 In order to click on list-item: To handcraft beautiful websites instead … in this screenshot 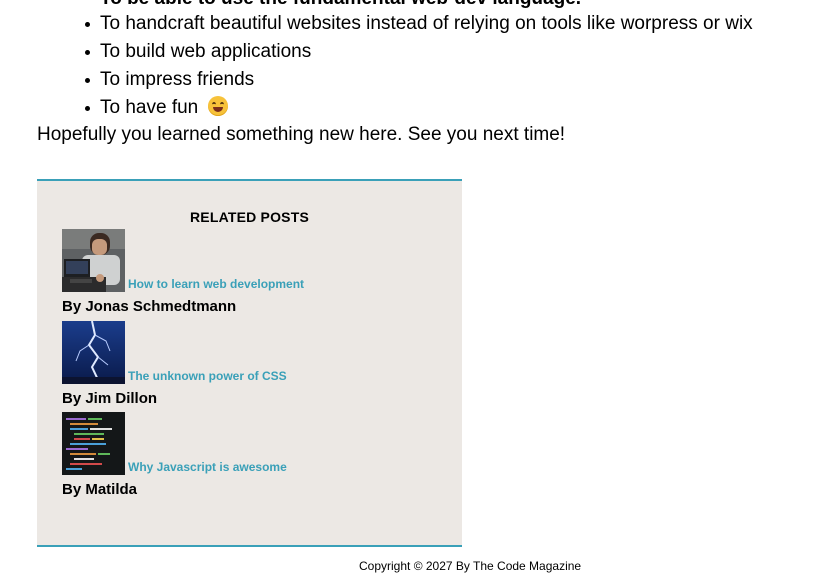, I will do `click(419, 24)`.